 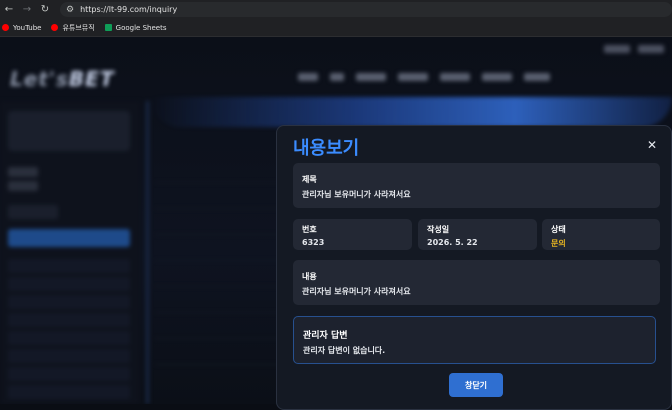 I want to click on google-sheets-icon, so click(x=108, y=27).